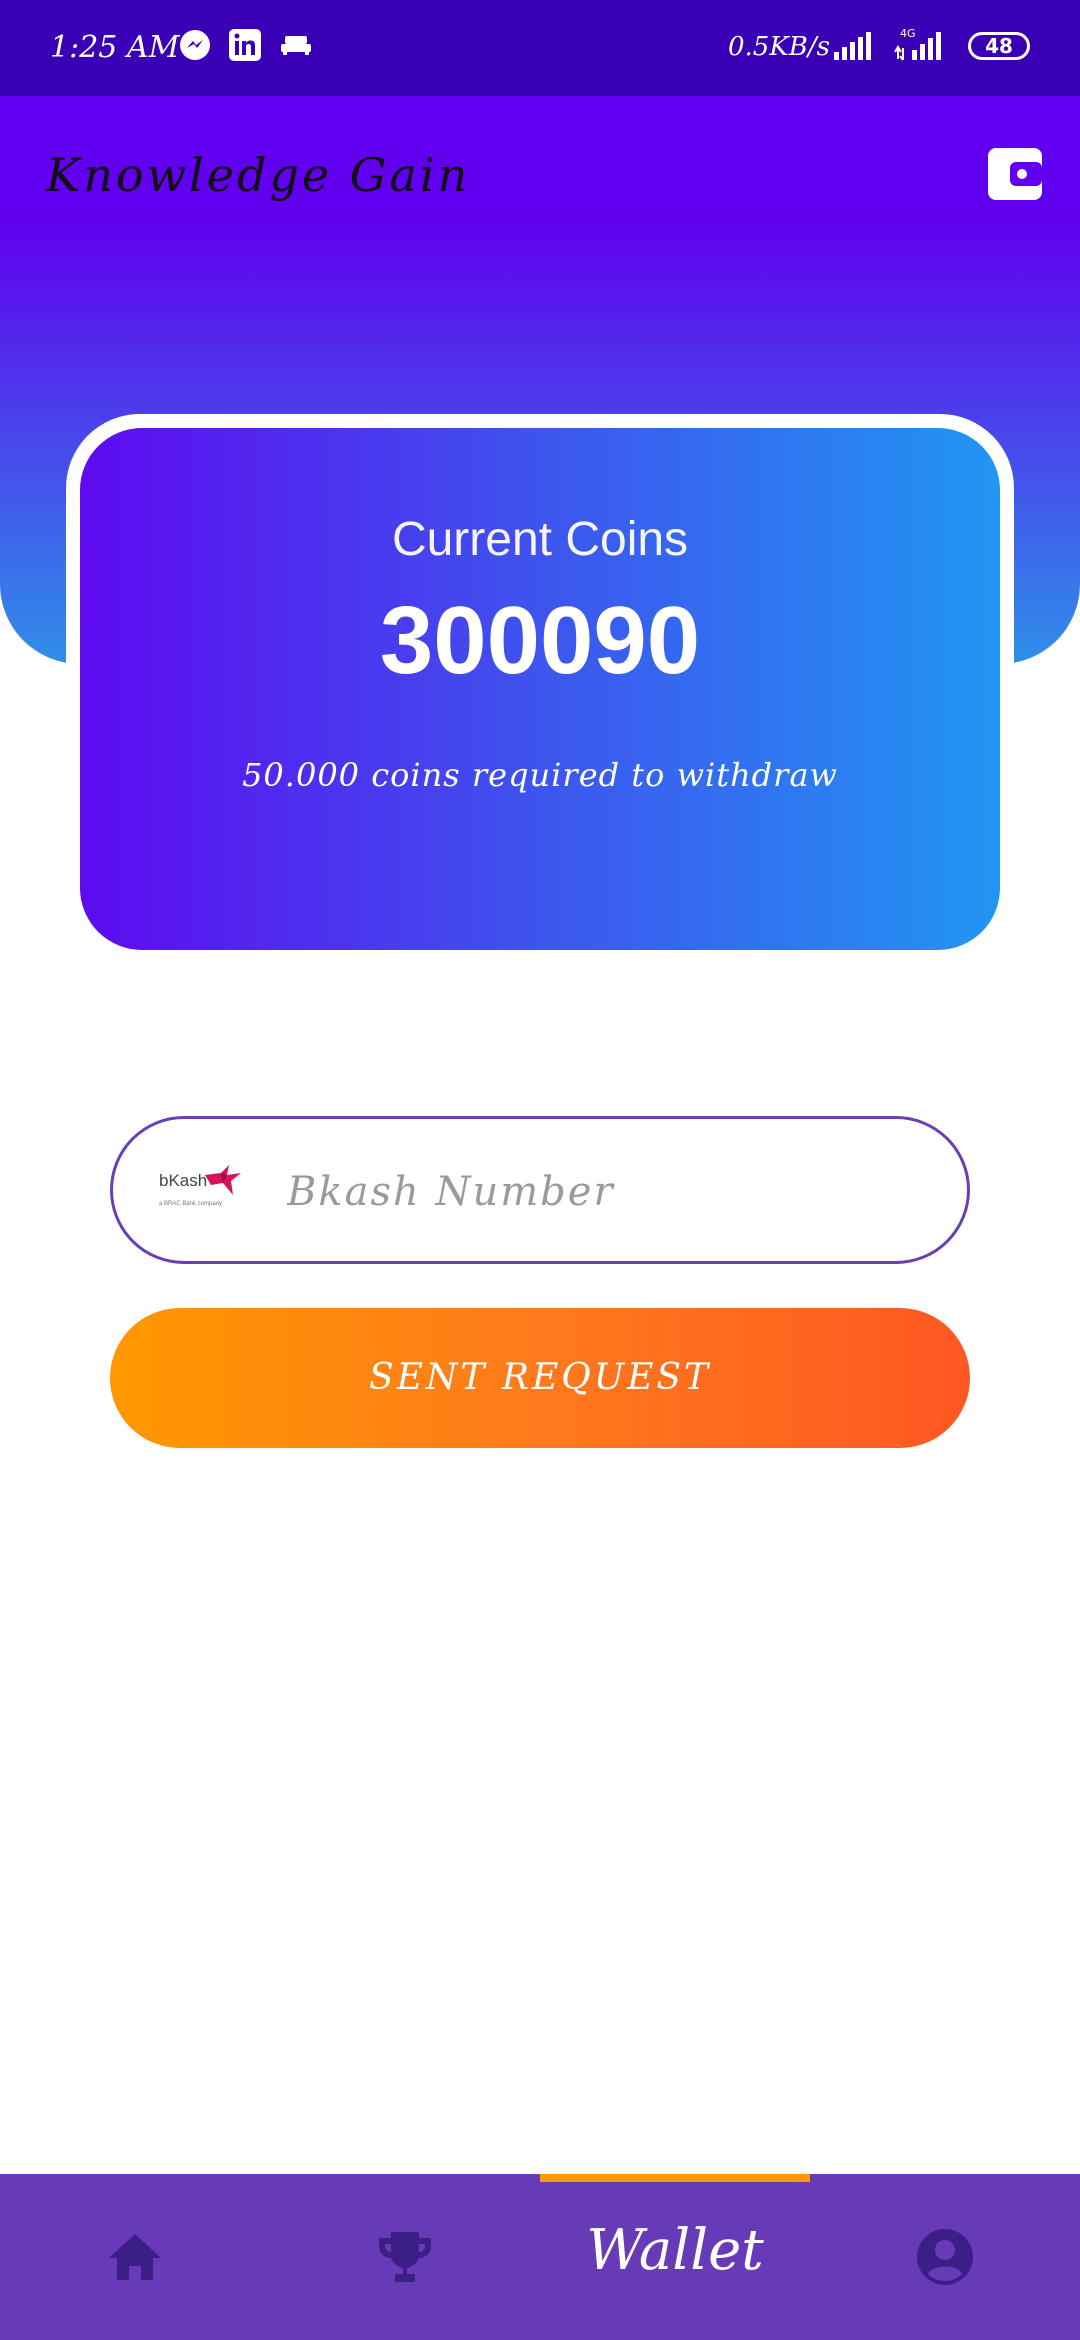 Image resolution: width=1080 pixels, height=2340 pixels. I want to click on nav-item-wallet: Wallet, so click(675, 2257).